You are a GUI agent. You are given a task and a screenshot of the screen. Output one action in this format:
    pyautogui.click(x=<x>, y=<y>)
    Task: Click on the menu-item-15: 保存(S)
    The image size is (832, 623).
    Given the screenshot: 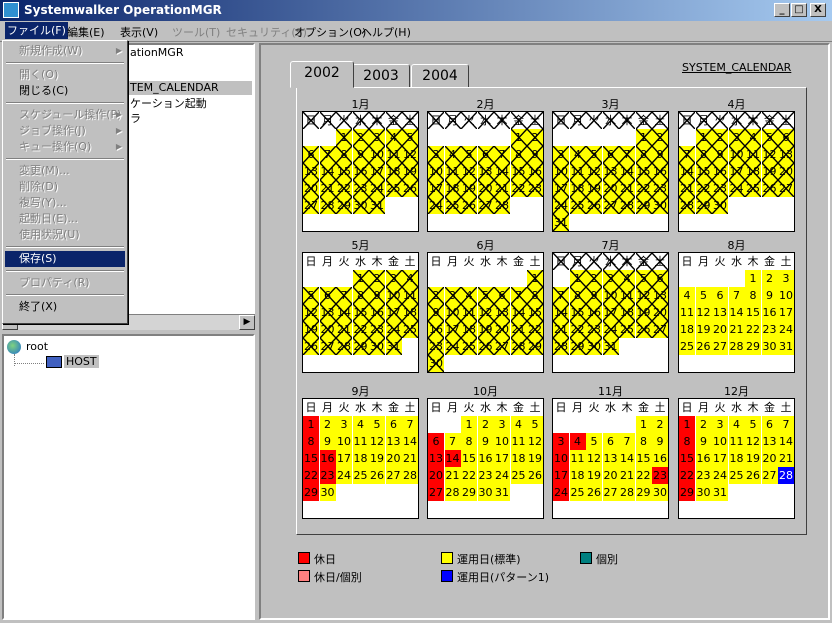 What is the action you would take?
    pyautogui.click(x=65, y=259)
    